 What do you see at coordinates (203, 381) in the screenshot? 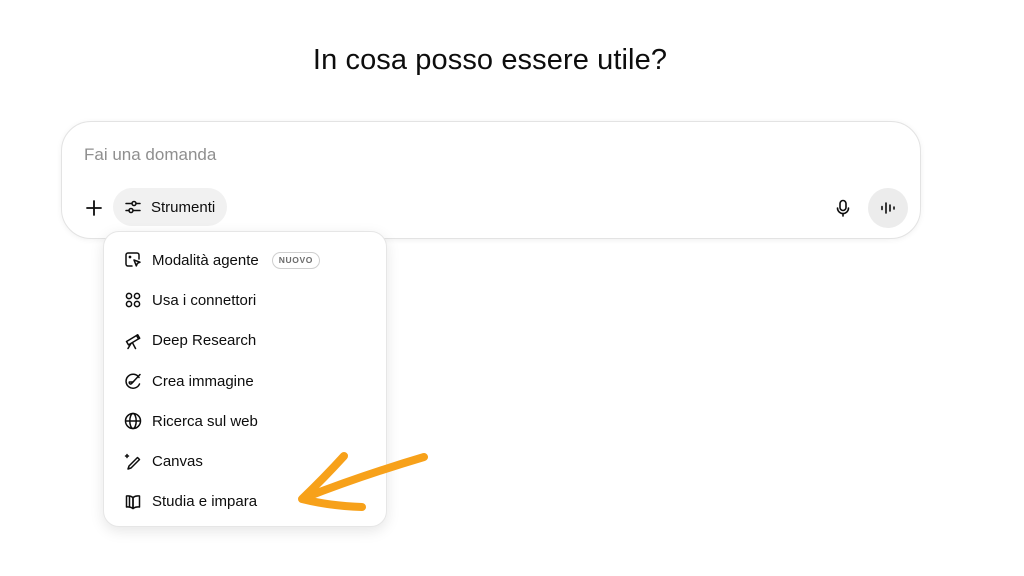
I see `menu-item-label: Crea immagine` at bounding box center [203, 381].